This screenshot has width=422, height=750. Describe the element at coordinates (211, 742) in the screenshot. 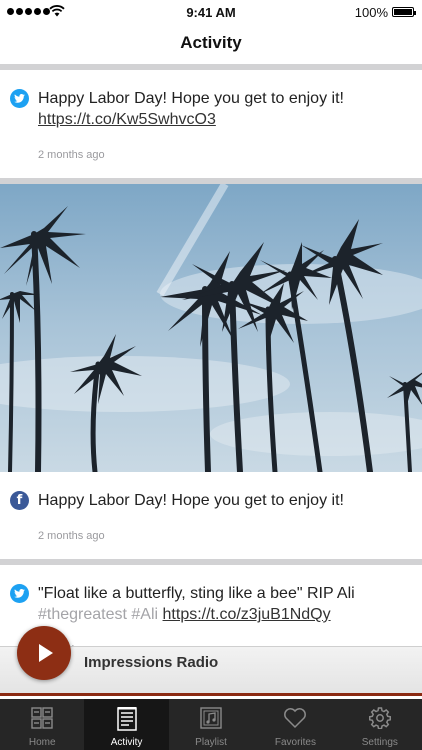

I see `tab-label: Playlist` at that location.